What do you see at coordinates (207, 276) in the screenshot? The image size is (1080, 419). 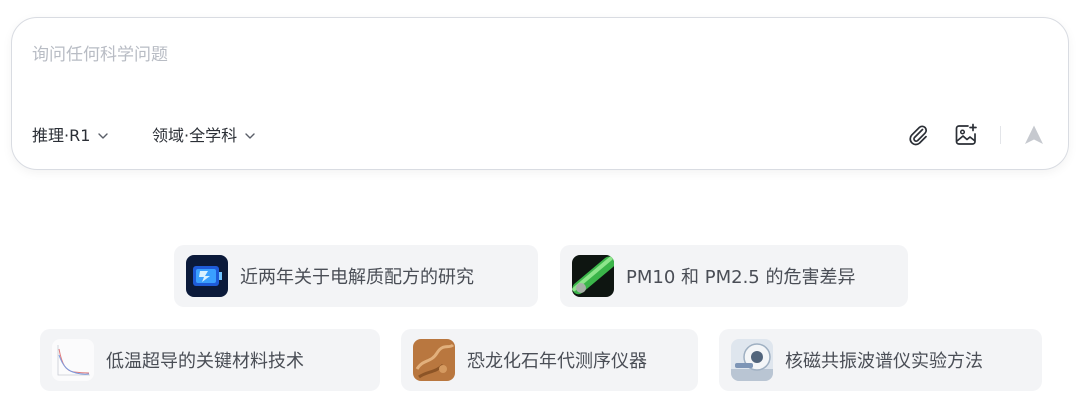 I see `battery-thumbnail` at bounding box center [207, 276].